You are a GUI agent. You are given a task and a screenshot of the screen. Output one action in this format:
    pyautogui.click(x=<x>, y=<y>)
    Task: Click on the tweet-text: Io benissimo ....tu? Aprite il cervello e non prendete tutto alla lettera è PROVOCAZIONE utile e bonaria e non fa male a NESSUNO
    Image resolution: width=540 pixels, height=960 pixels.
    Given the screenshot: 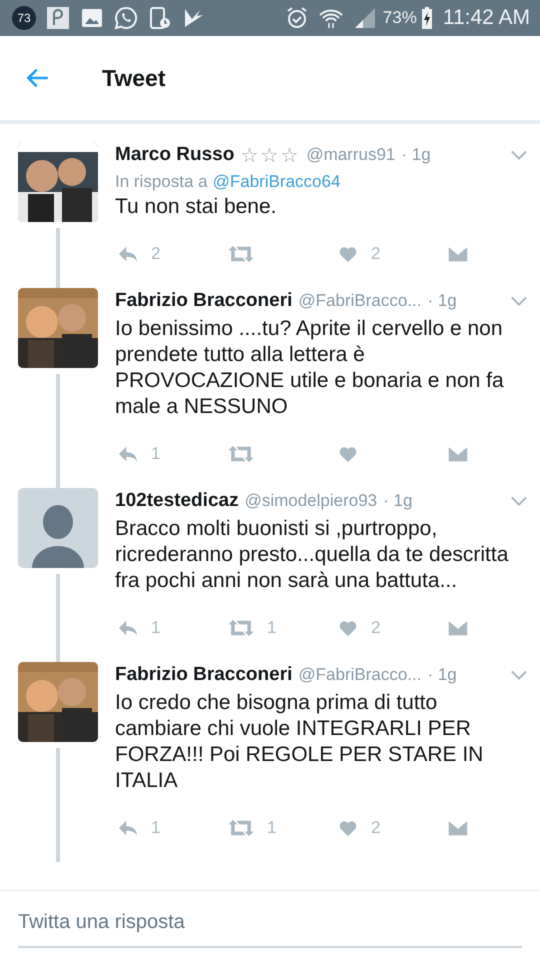 What is the action you would take?
    pyautogui.click(x=310, y=368)
    